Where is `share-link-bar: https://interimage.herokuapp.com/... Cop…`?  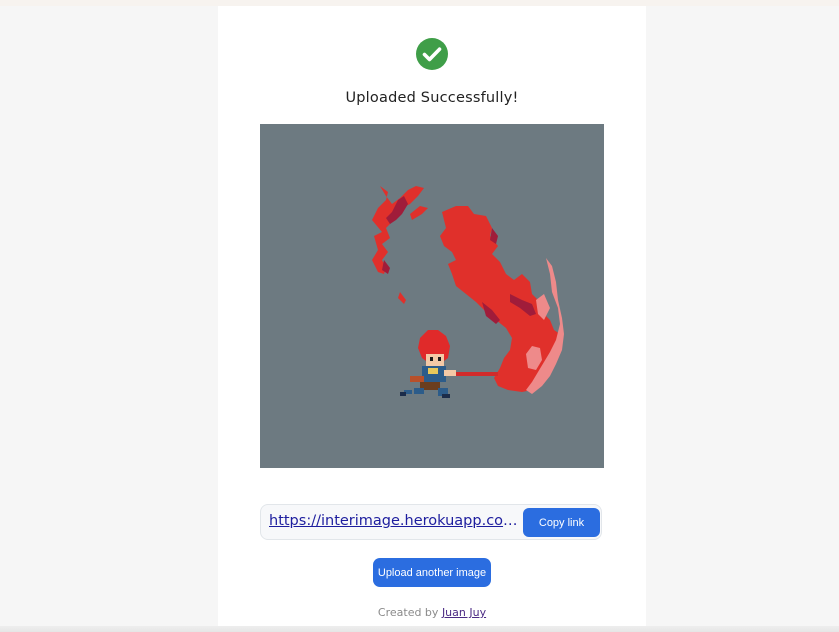
share-link-bar: https://interimage.herokuapp.com/... Cop… is located at coordinates (431, 522).